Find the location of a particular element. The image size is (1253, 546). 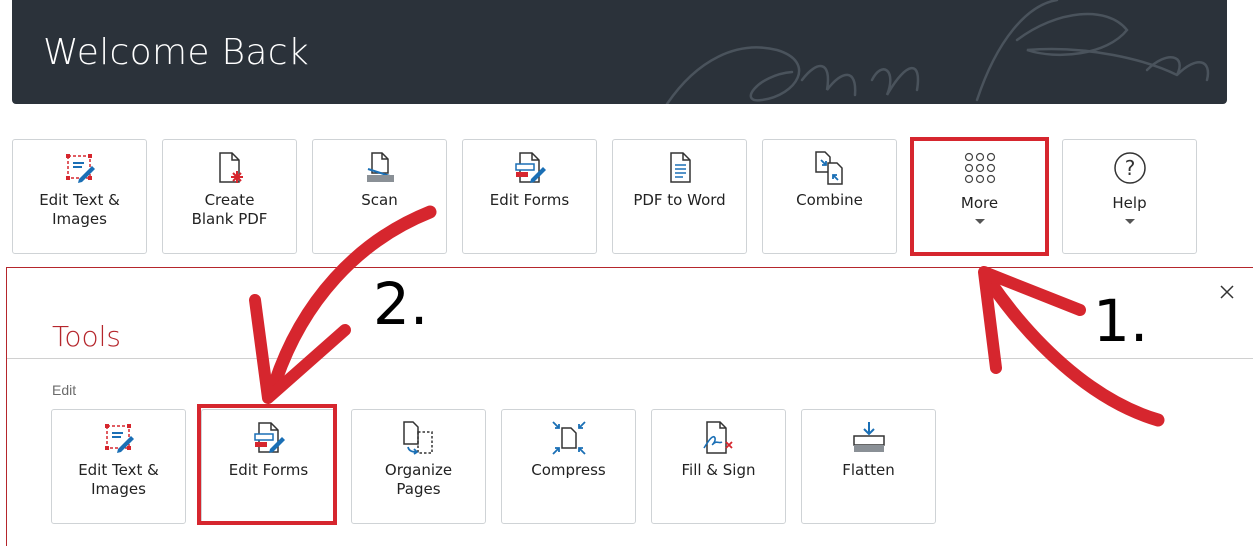

tool-help: ? Help is located at coordinates (1129, 196).